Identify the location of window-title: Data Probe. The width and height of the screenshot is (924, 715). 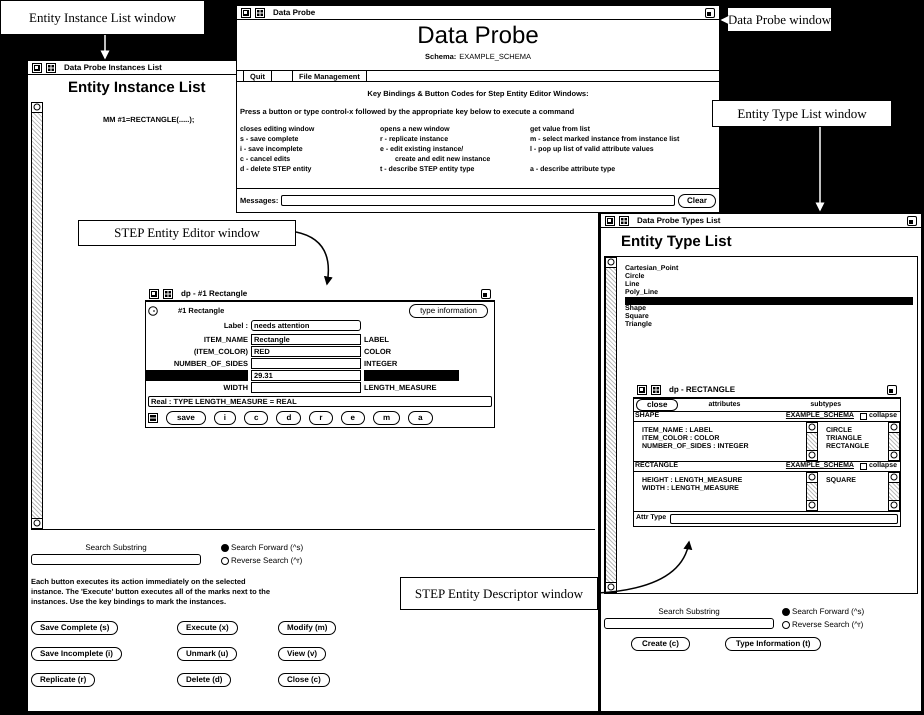
(294, 12).